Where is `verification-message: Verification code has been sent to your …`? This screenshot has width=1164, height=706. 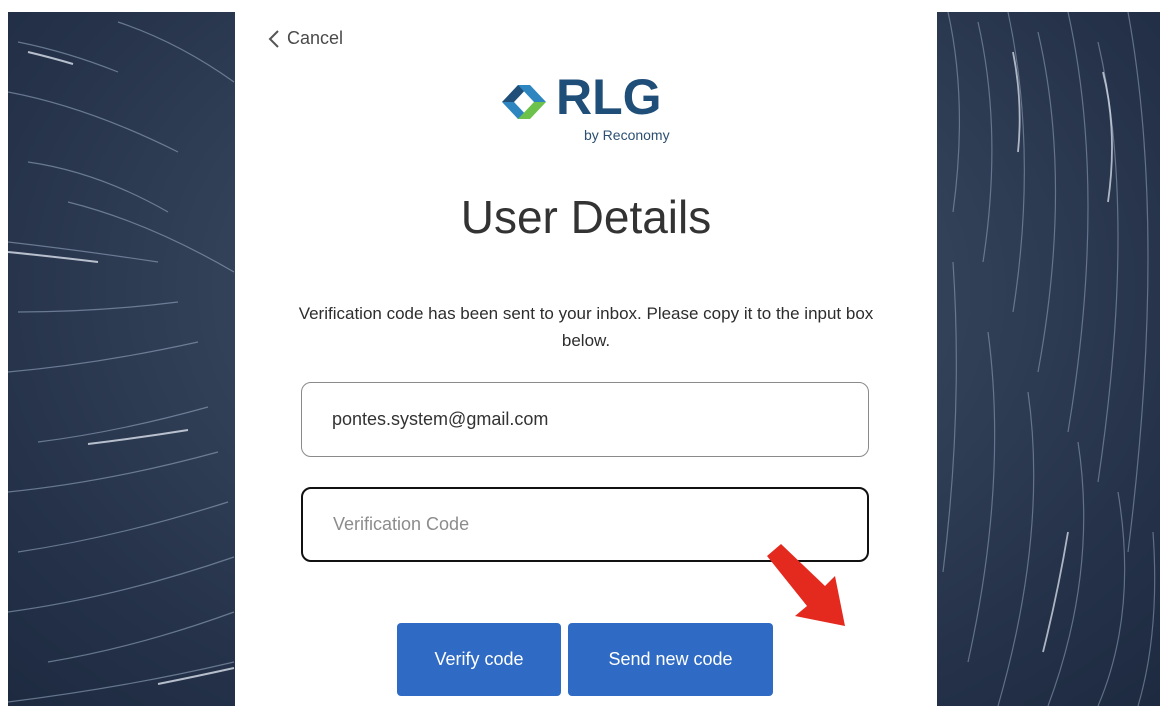
verification-message: Verification code has been sent to your … is located at coordinates (586, 327).